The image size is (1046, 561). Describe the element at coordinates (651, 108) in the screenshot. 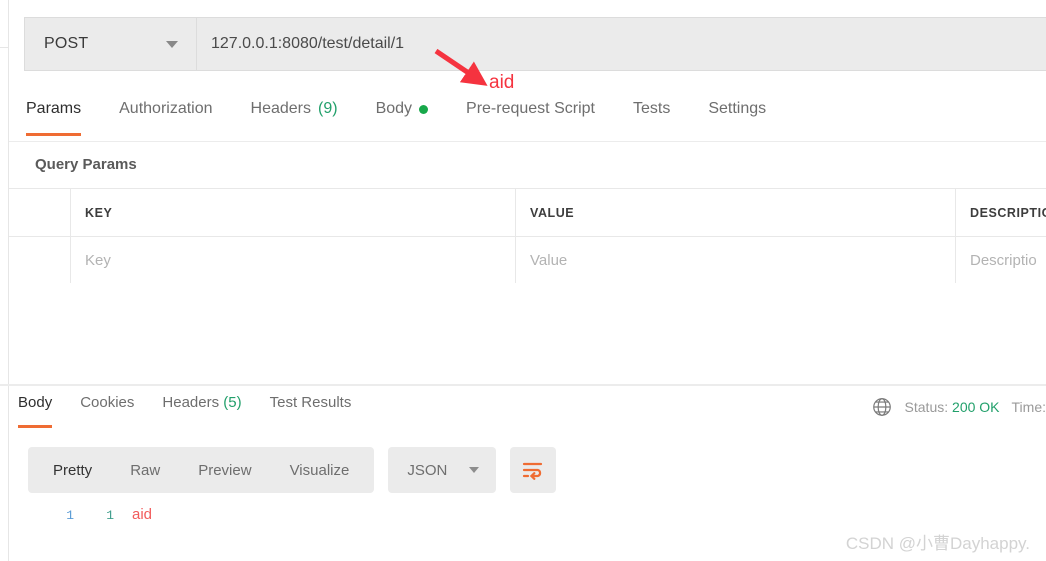

I see `tab-tests-label: Tests` at that location.